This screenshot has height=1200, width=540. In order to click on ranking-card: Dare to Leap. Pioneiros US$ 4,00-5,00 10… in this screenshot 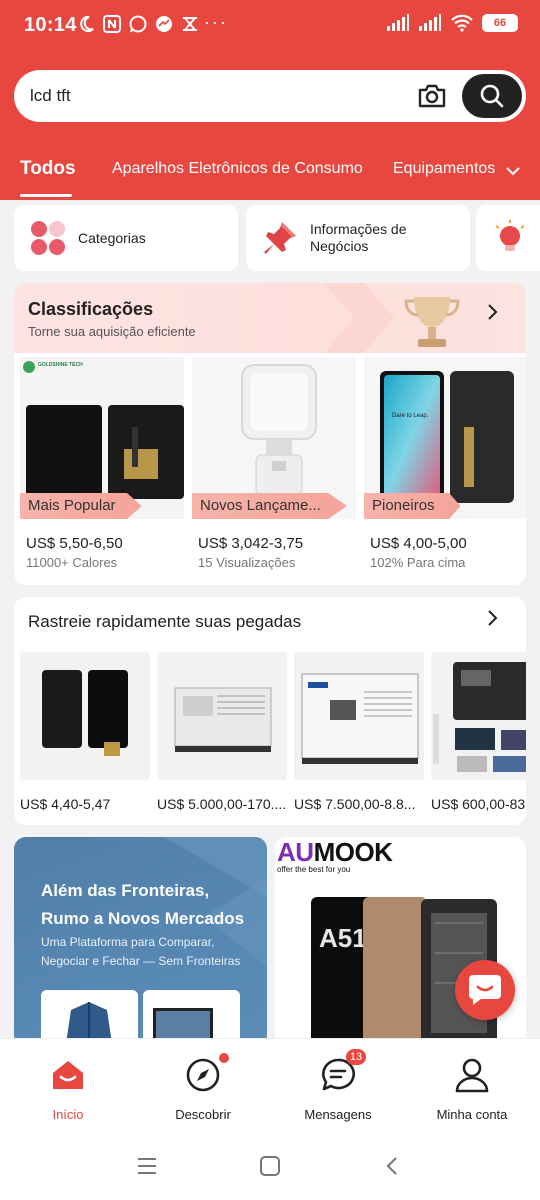, I will do `click(445, 463)`.